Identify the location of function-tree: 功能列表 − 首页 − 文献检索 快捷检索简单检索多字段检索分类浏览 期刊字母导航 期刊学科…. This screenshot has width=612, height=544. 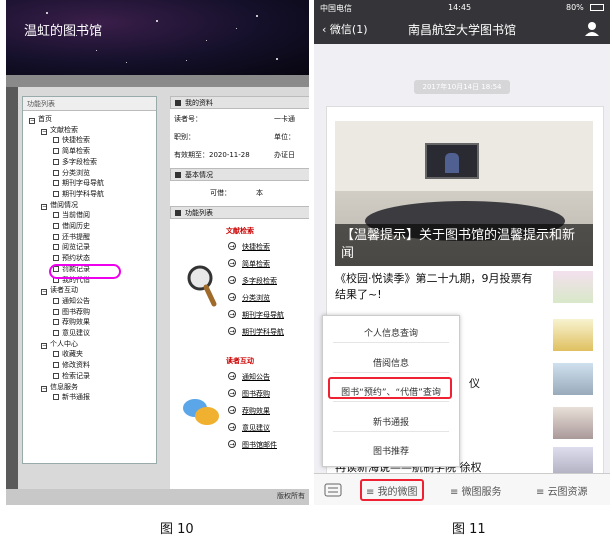
(89, 280).